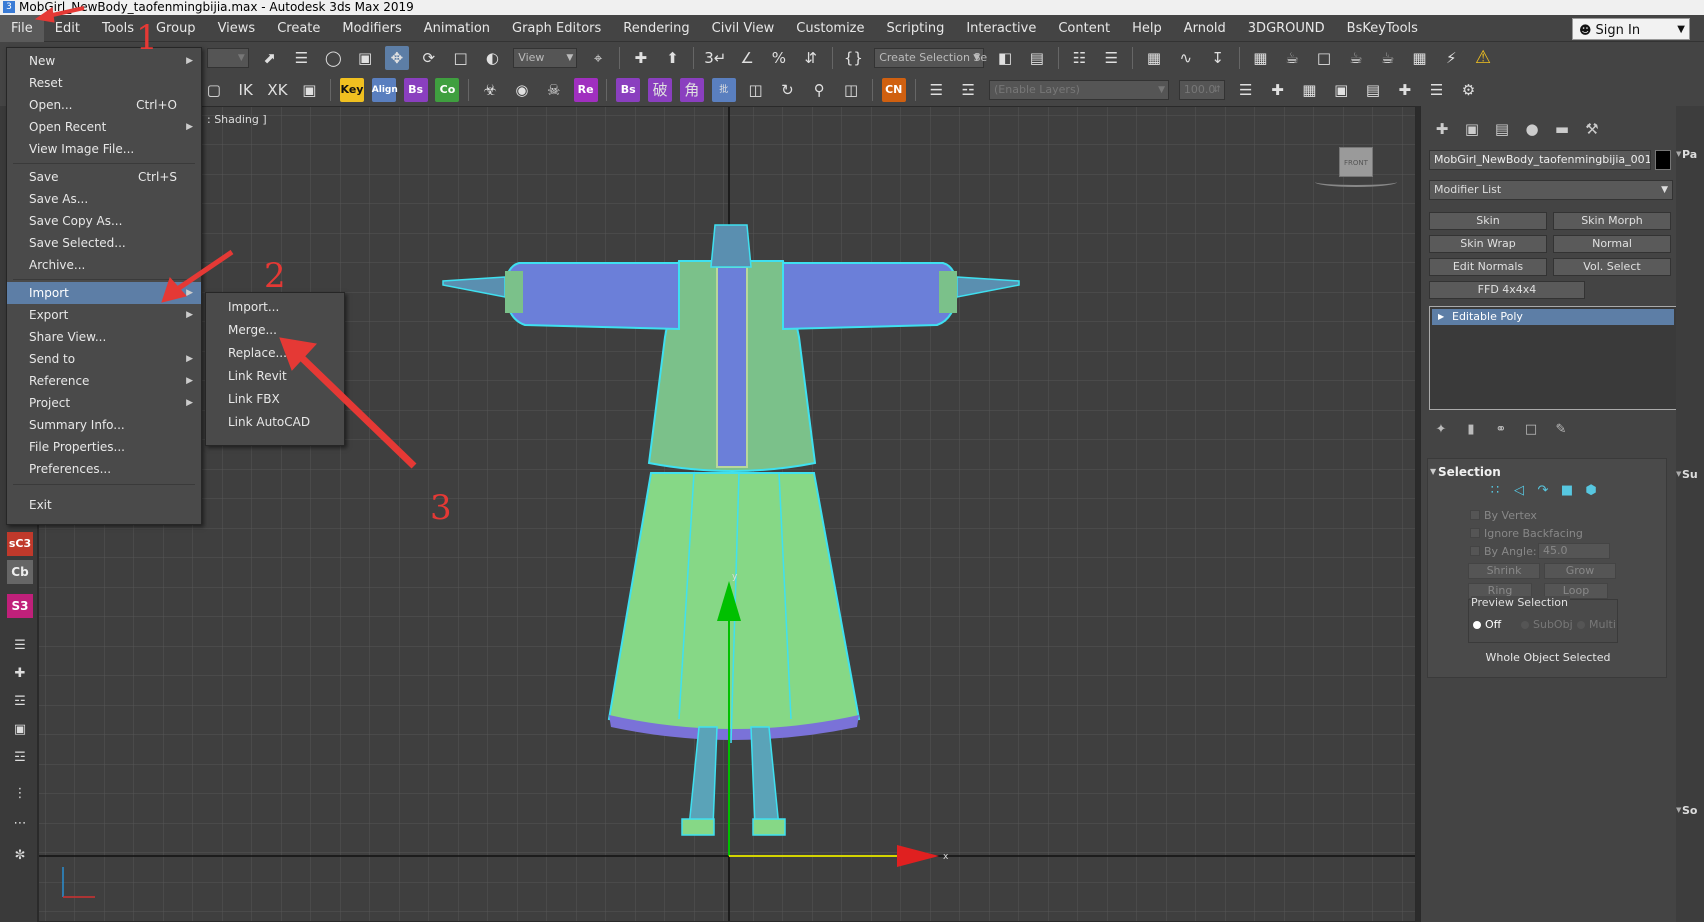 The width and height of the screenshot is (1704, 922). I want to click on by-angle-checkbox: By Angle:, so click(1503, 551).